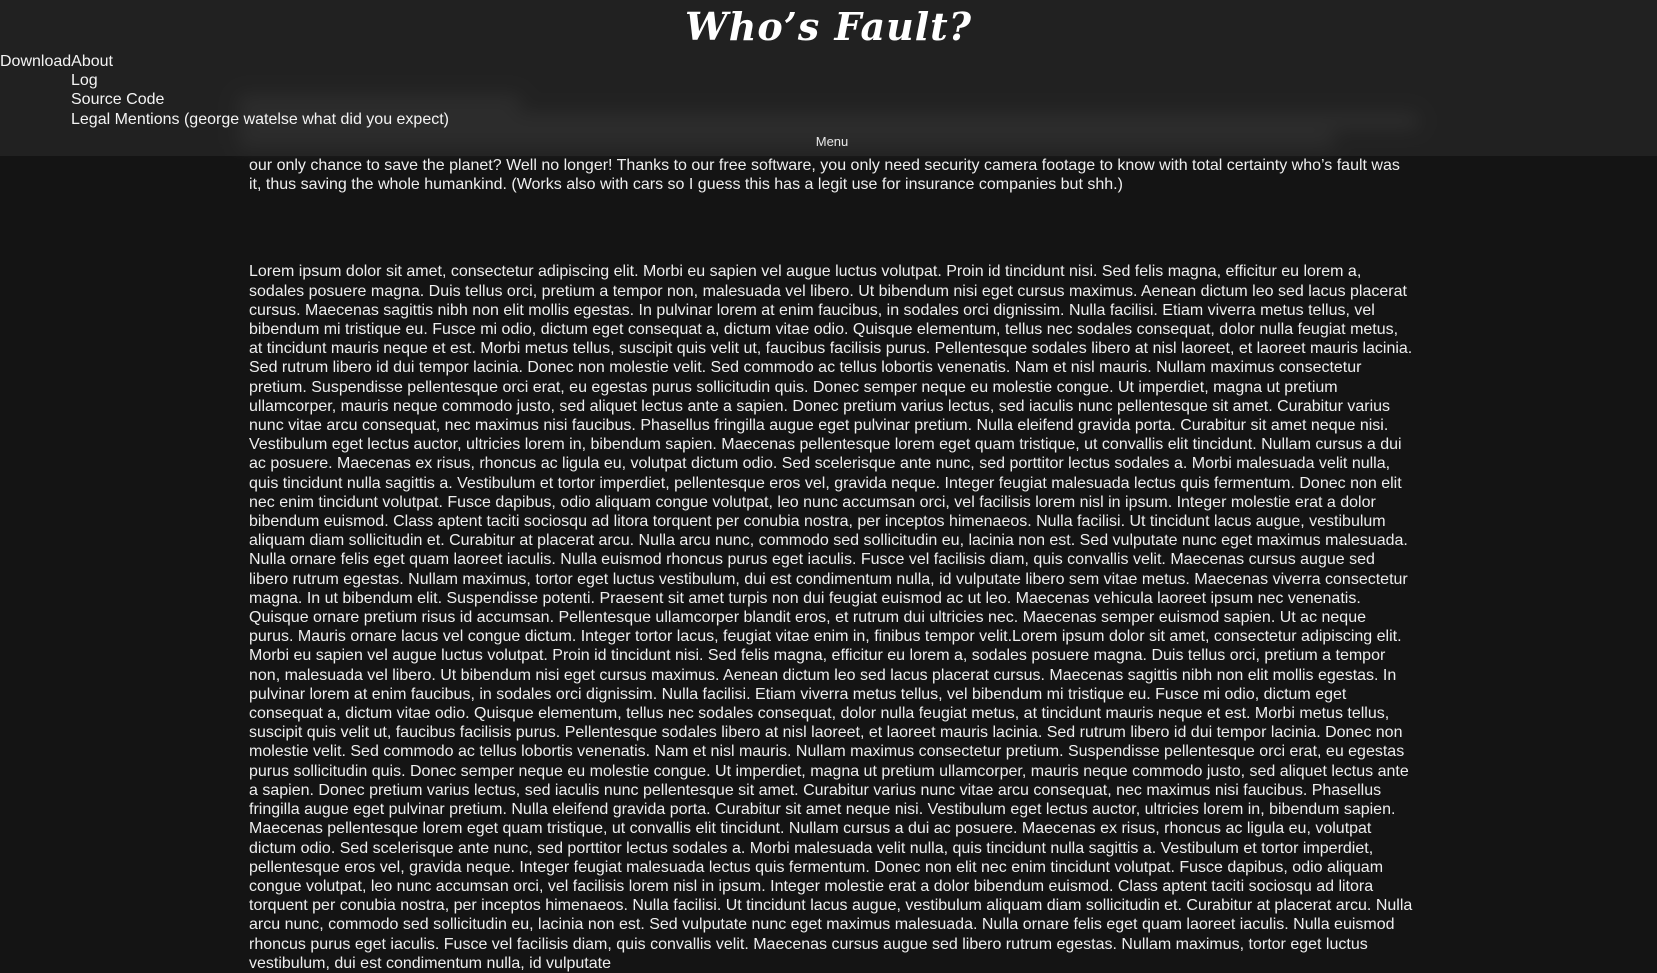 This screenshot has width=1657, height=973. Describe the element at coordinates (35, 61) in the screenshot. I see `nav-download-link: Download` at that location.